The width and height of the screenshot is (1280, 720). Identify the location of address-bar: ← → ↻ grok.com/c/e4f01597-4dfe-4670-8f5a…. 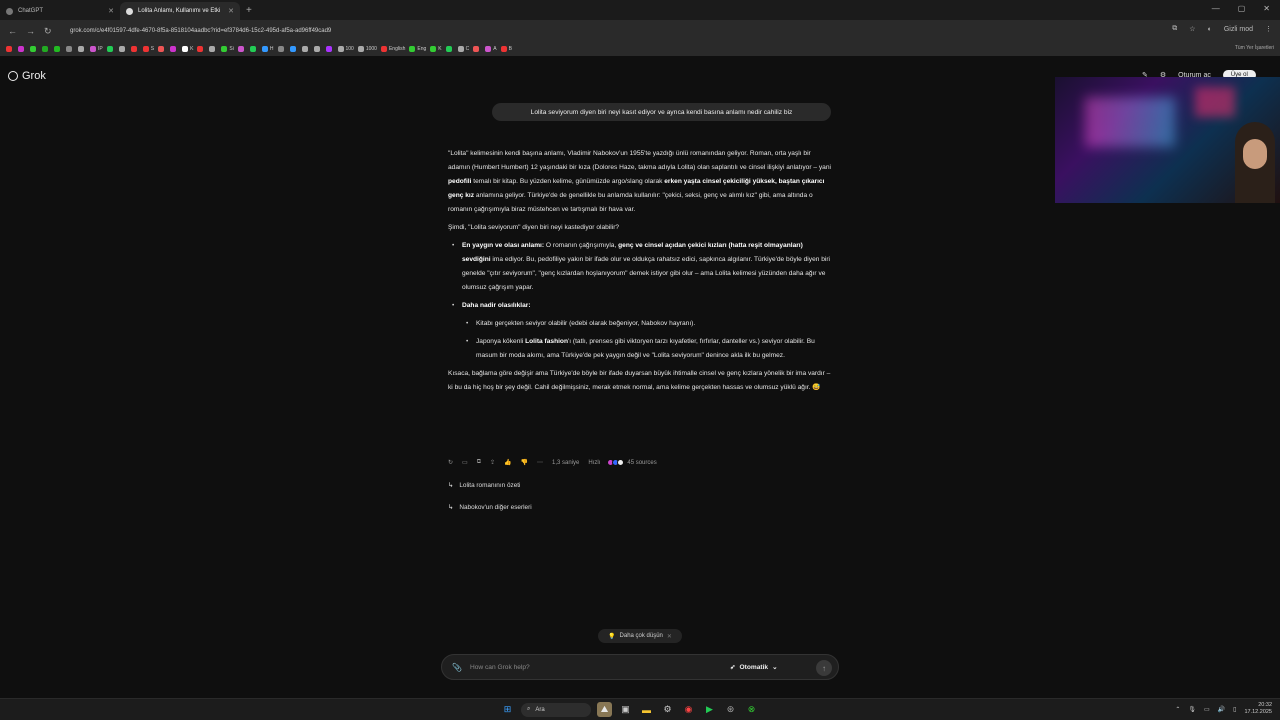
(640, 31).